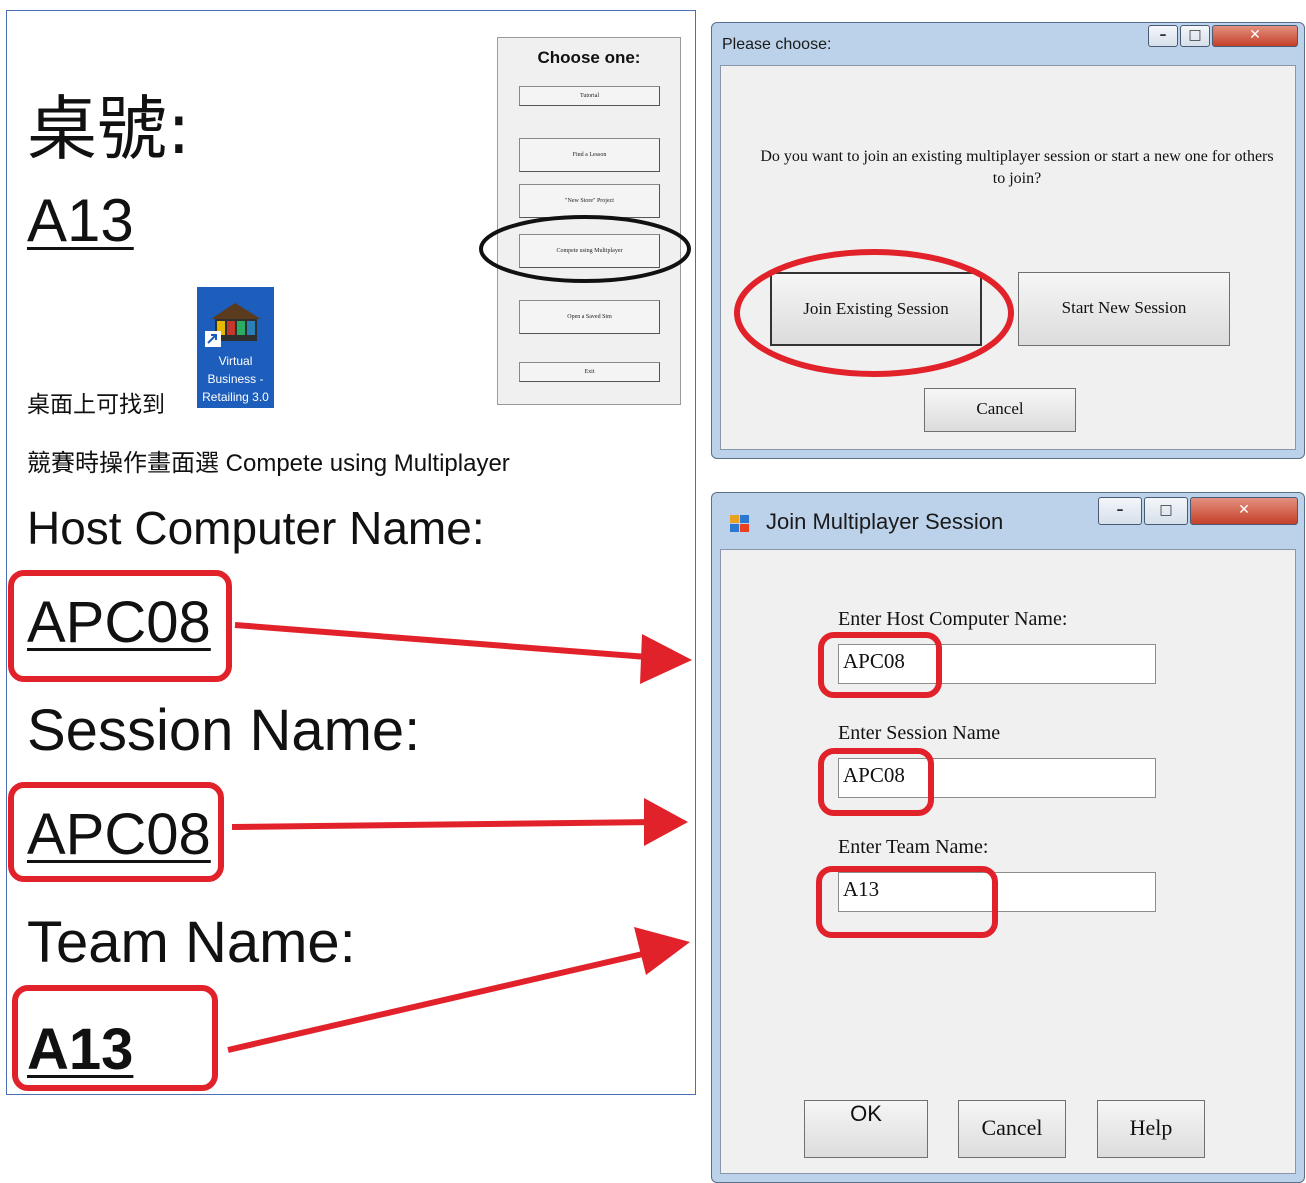 The image size is (1306, 1183). Describe the element at coordinates (96, 404) in the screenshot. I see `desktop-note: 桌面上可找到` at that location.